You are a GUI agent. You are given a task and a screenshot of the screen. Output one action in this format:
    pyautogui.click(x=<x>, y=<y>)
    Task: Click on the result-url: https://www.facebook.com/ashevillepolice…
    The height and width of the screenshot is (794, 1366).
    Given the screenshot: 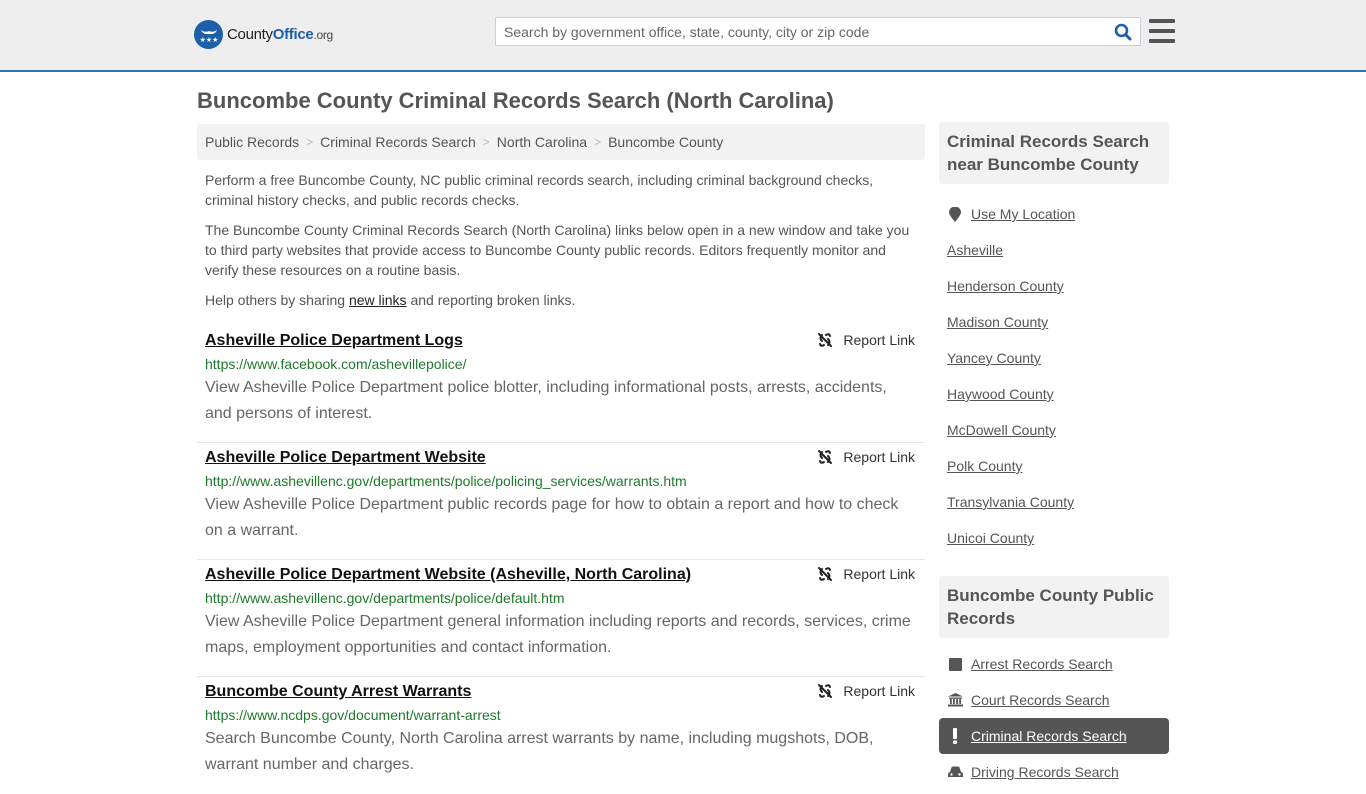 What is the action you would take?
    pyautogui.click(x=336, y=364)
    